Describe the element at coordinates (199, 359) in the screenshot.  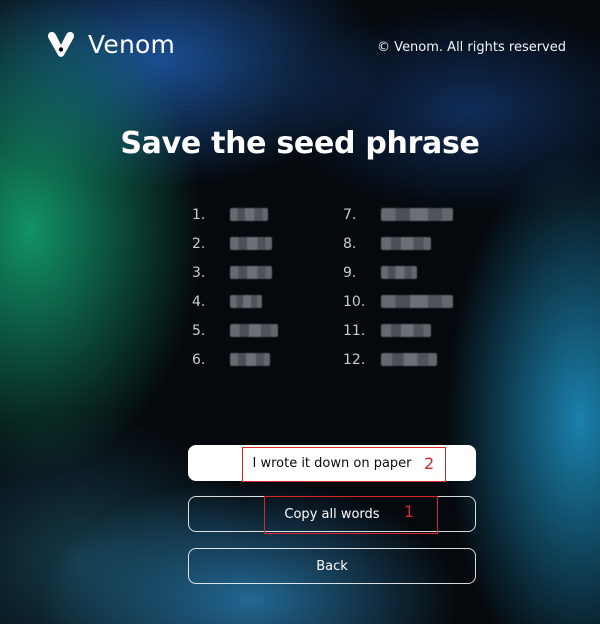
I see `seed-word-number: 6.` at that location.